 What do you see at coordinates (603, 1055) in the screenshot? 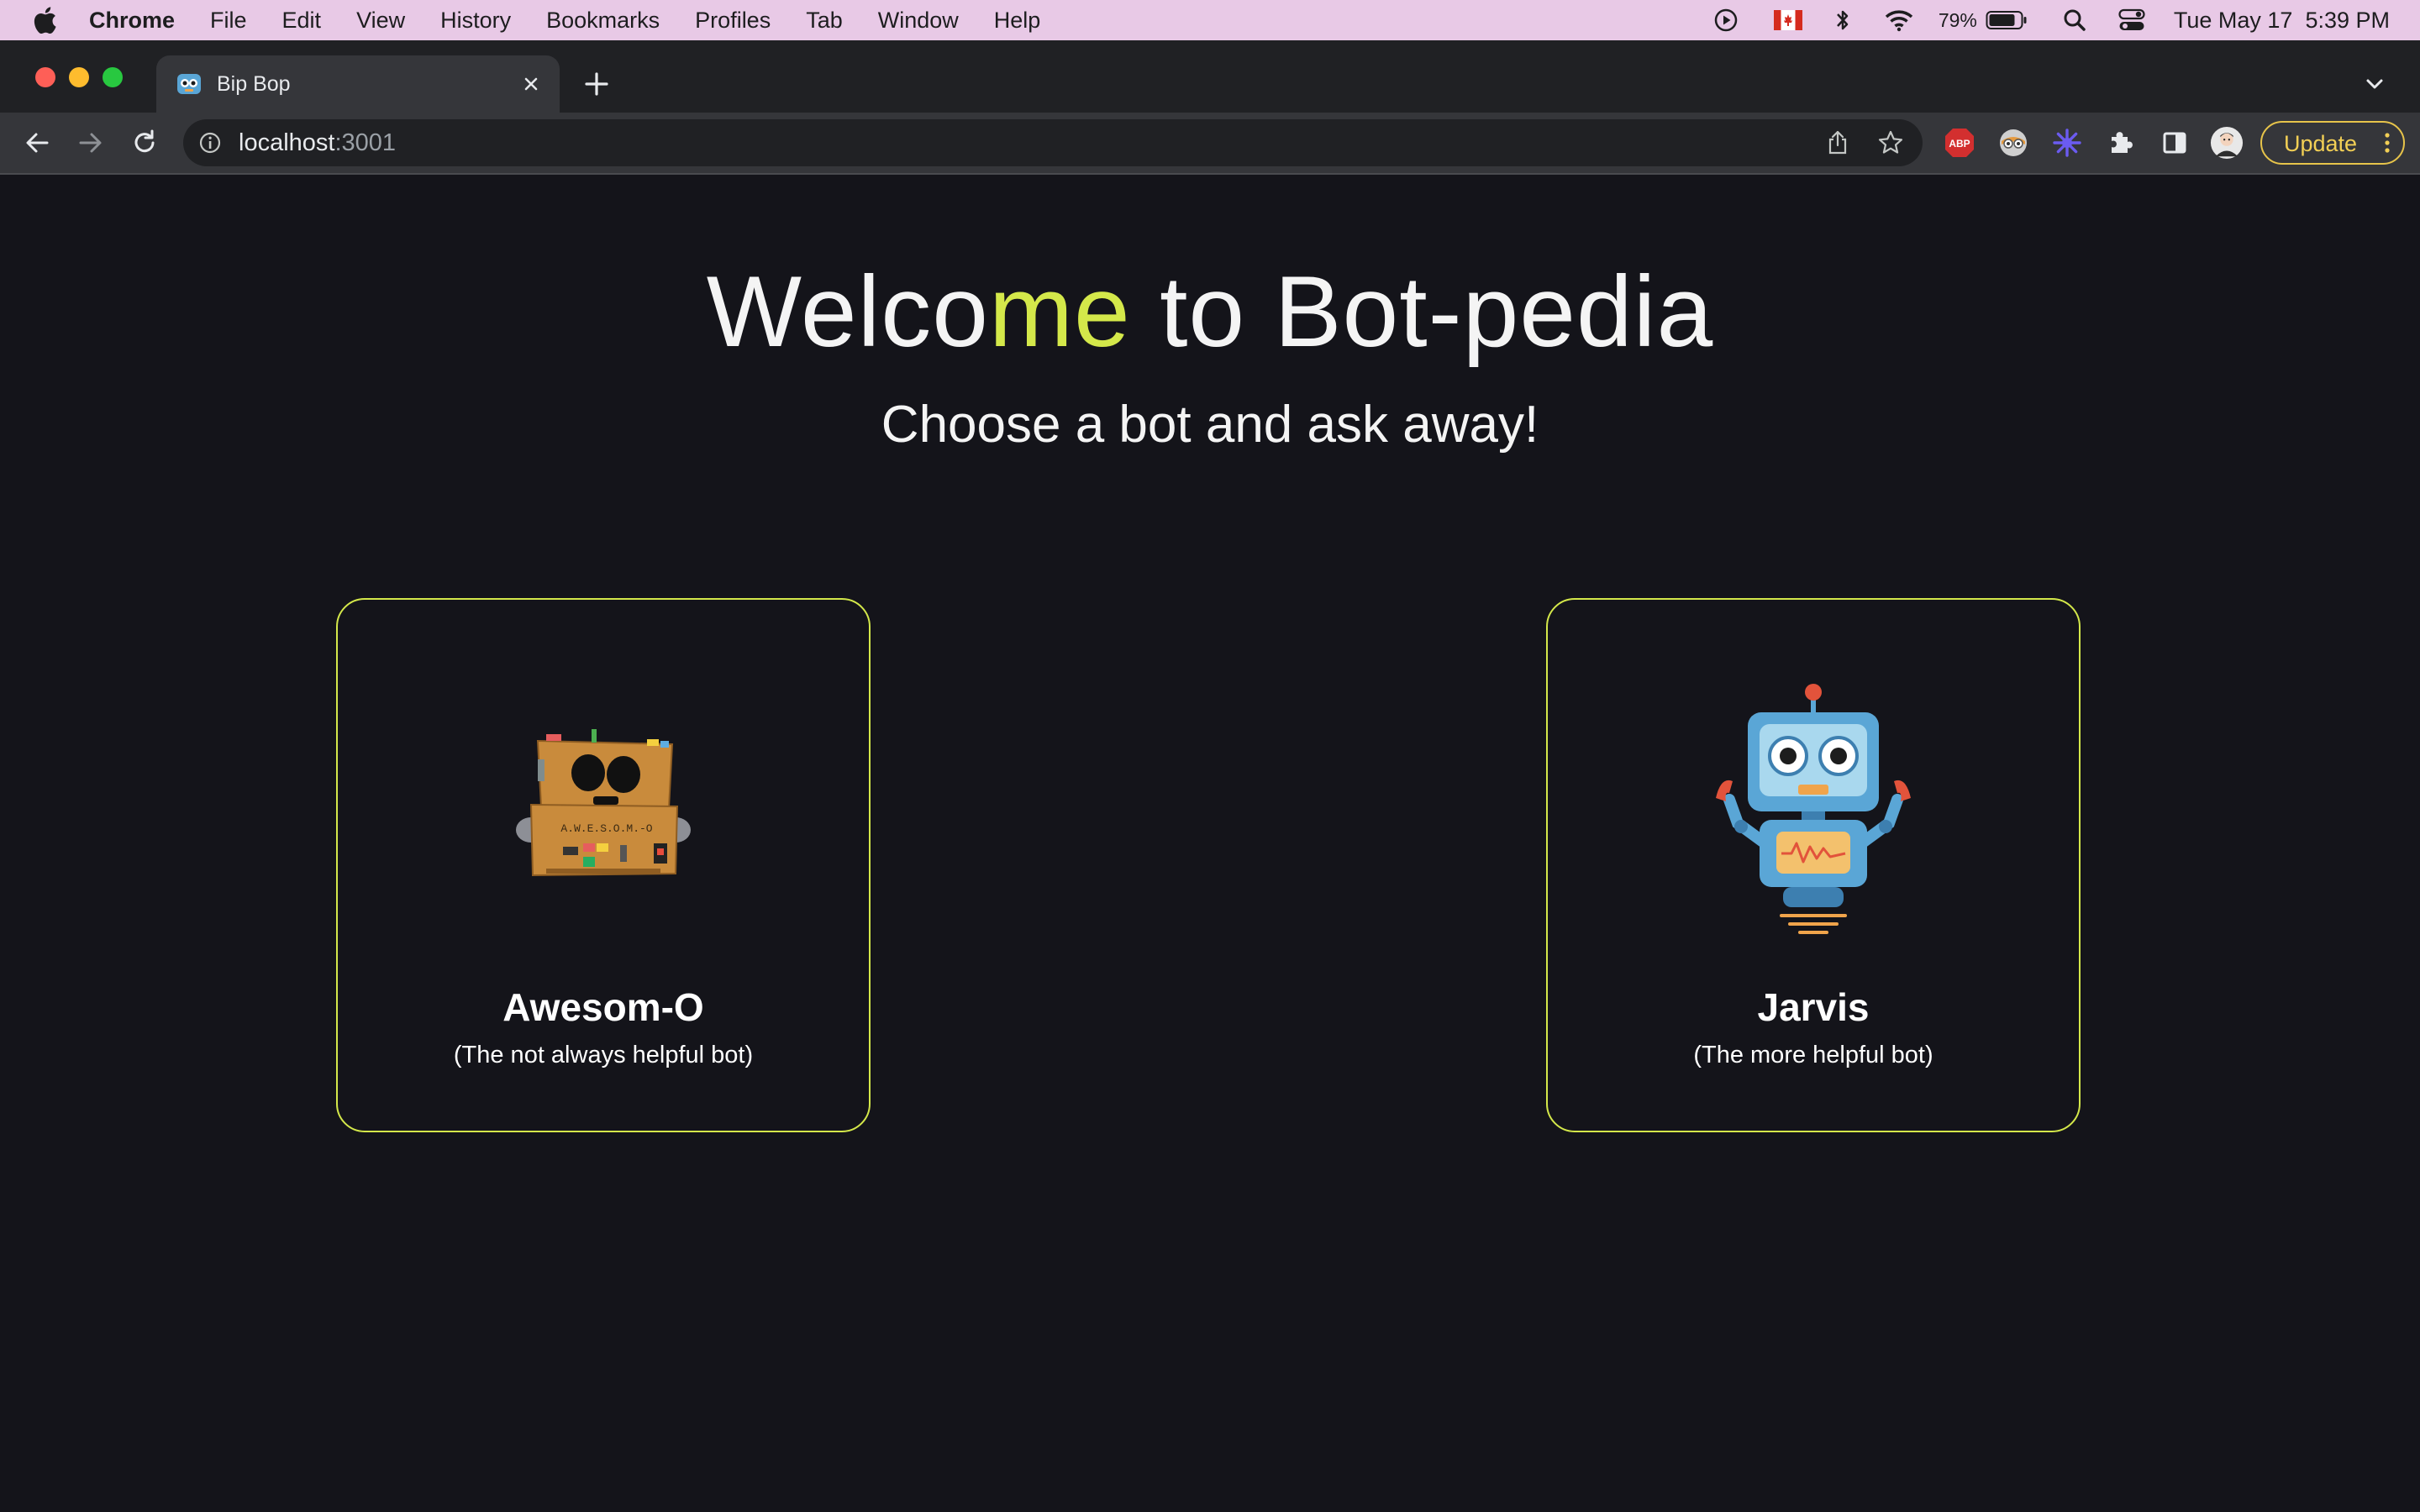
I see `bot-description-awesom-o: (The not always helpful bot)` at bounding box center [603, 1055].